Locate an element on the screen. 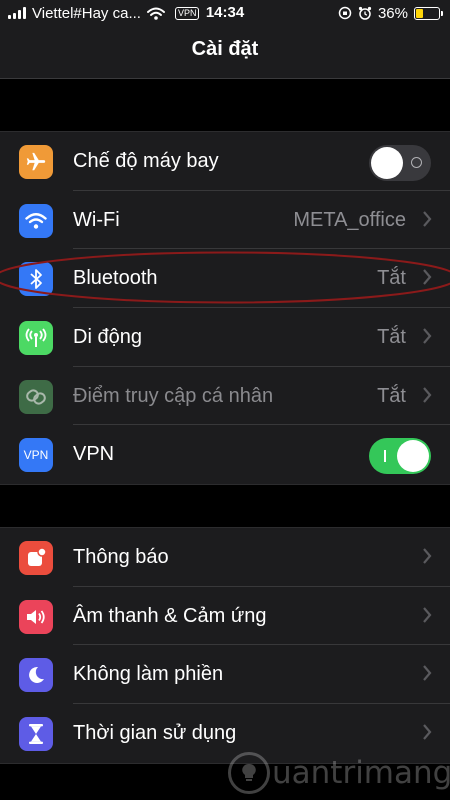  row-vpn: VPN VPN is located at coordinates (225, 454).